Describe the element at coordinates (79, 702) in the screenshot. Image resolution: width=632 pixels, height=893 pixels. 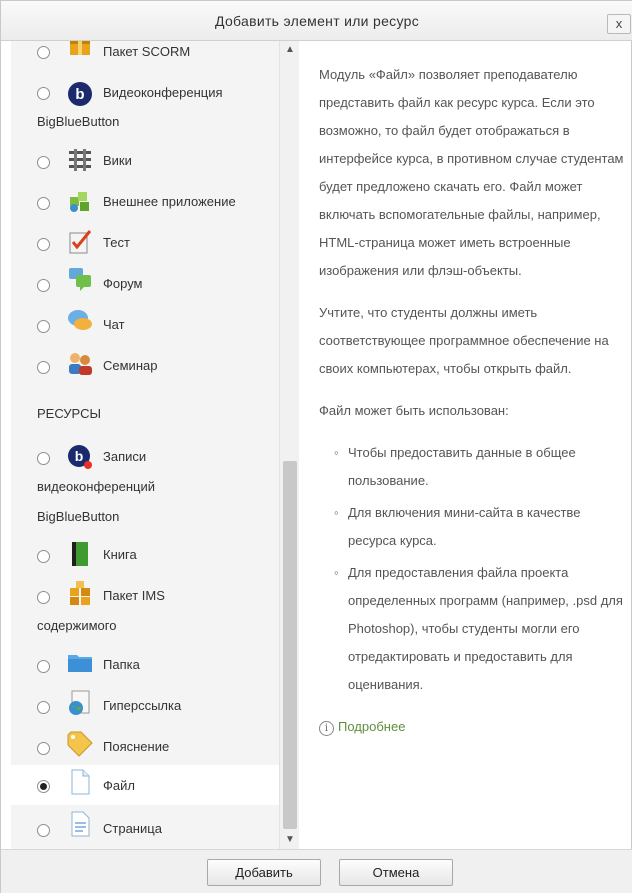
I see `url-icon` at that location.